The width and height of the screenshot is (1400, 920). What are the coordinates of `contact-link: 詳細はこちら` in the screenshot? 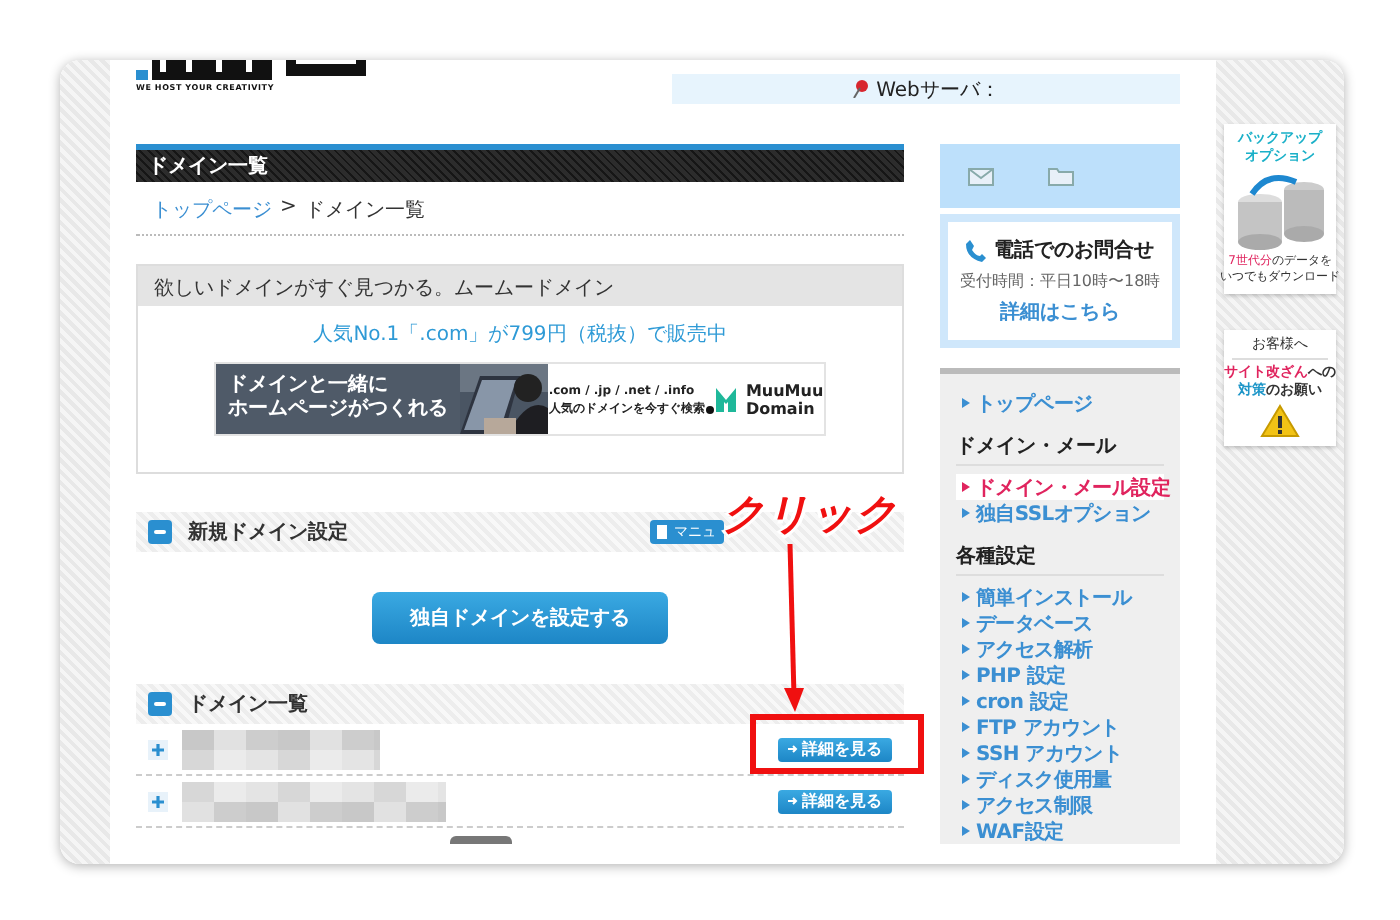 It's located at (1060, 312).